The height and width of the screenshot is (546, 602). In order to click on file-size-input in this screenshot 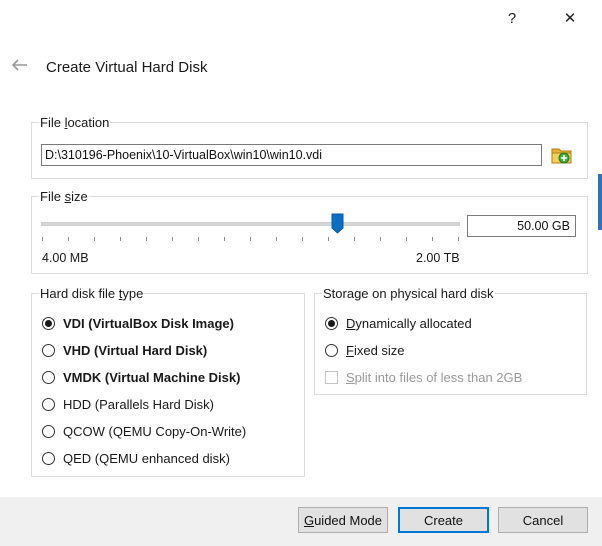, I will do `click(521, 226)`.